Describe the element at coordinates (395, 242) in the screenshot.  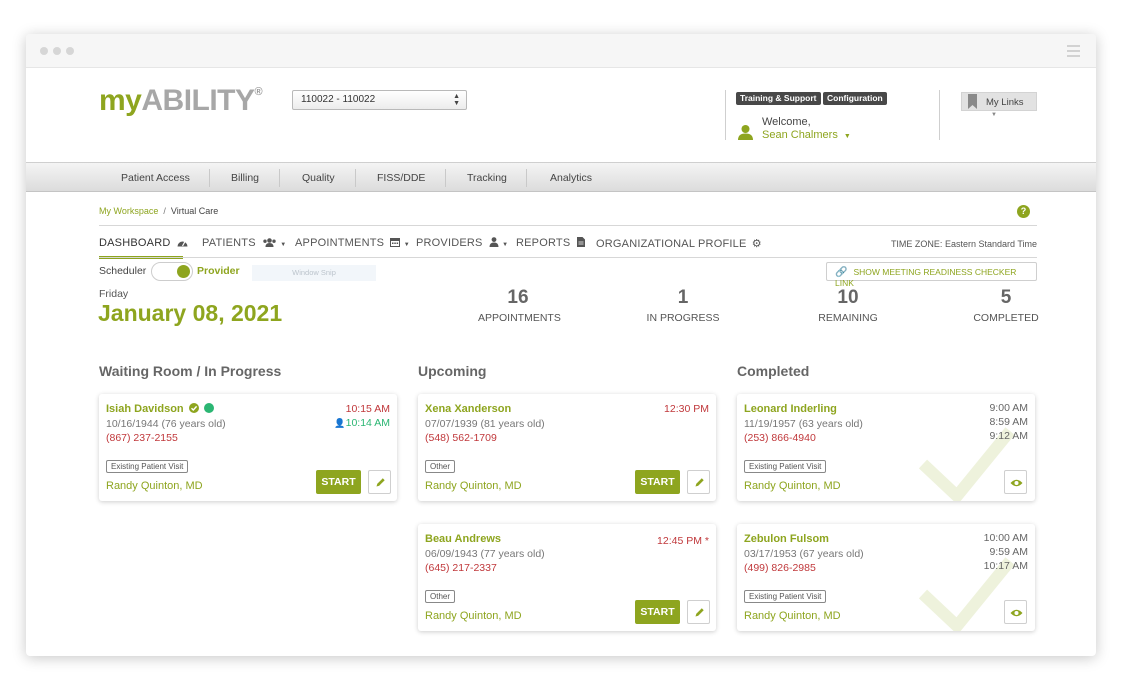
I see `calendar-icon` at that location.